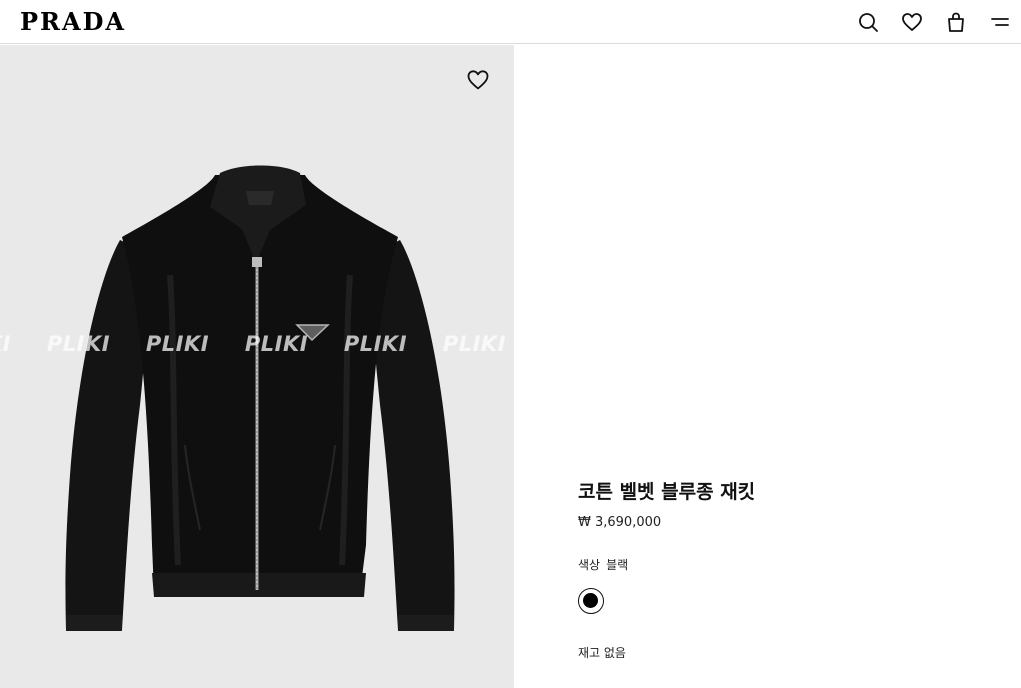 The image size is (1021, 688). What do you see at coordinates (602, 653) in the screenshot?
I see `stock-status: 재고 없음` at bounding box center [602, 653].